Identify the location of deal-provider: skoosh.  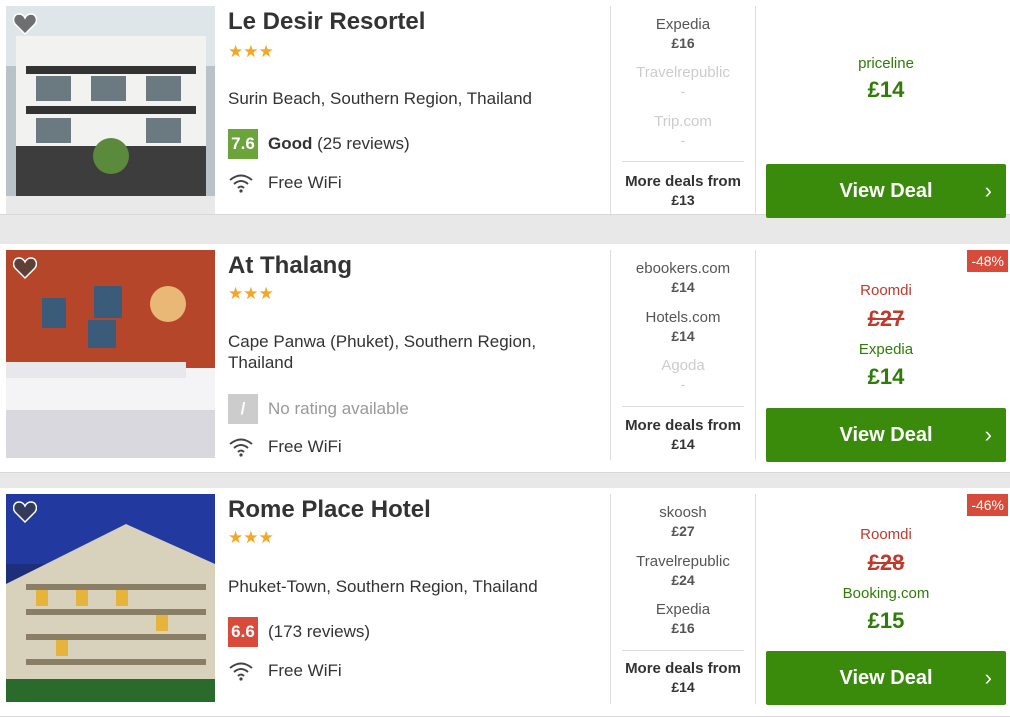
(683, 512).